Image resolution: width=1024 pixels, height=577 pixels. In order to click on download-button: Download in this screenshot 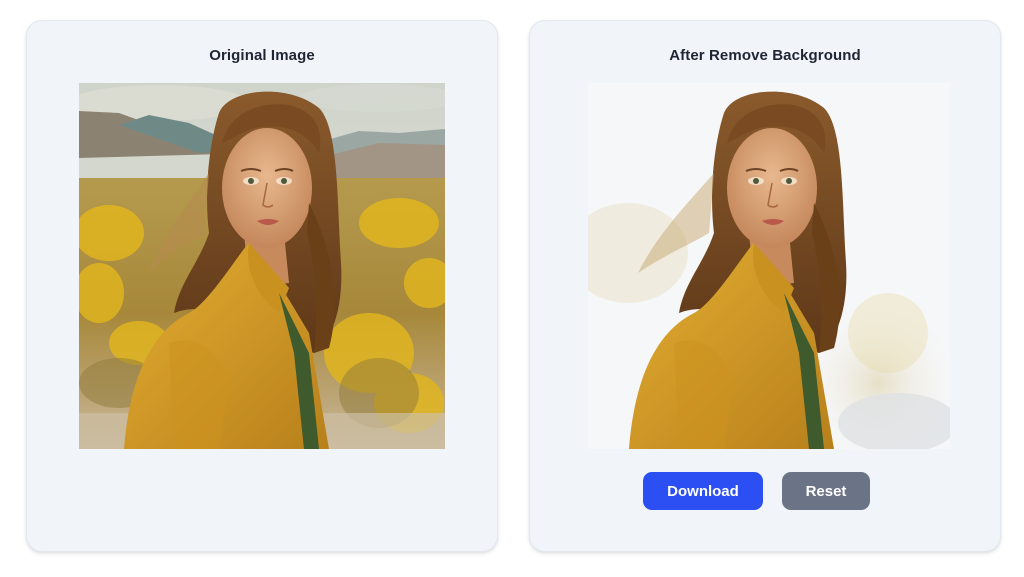, I will do `click(703, 491)`.